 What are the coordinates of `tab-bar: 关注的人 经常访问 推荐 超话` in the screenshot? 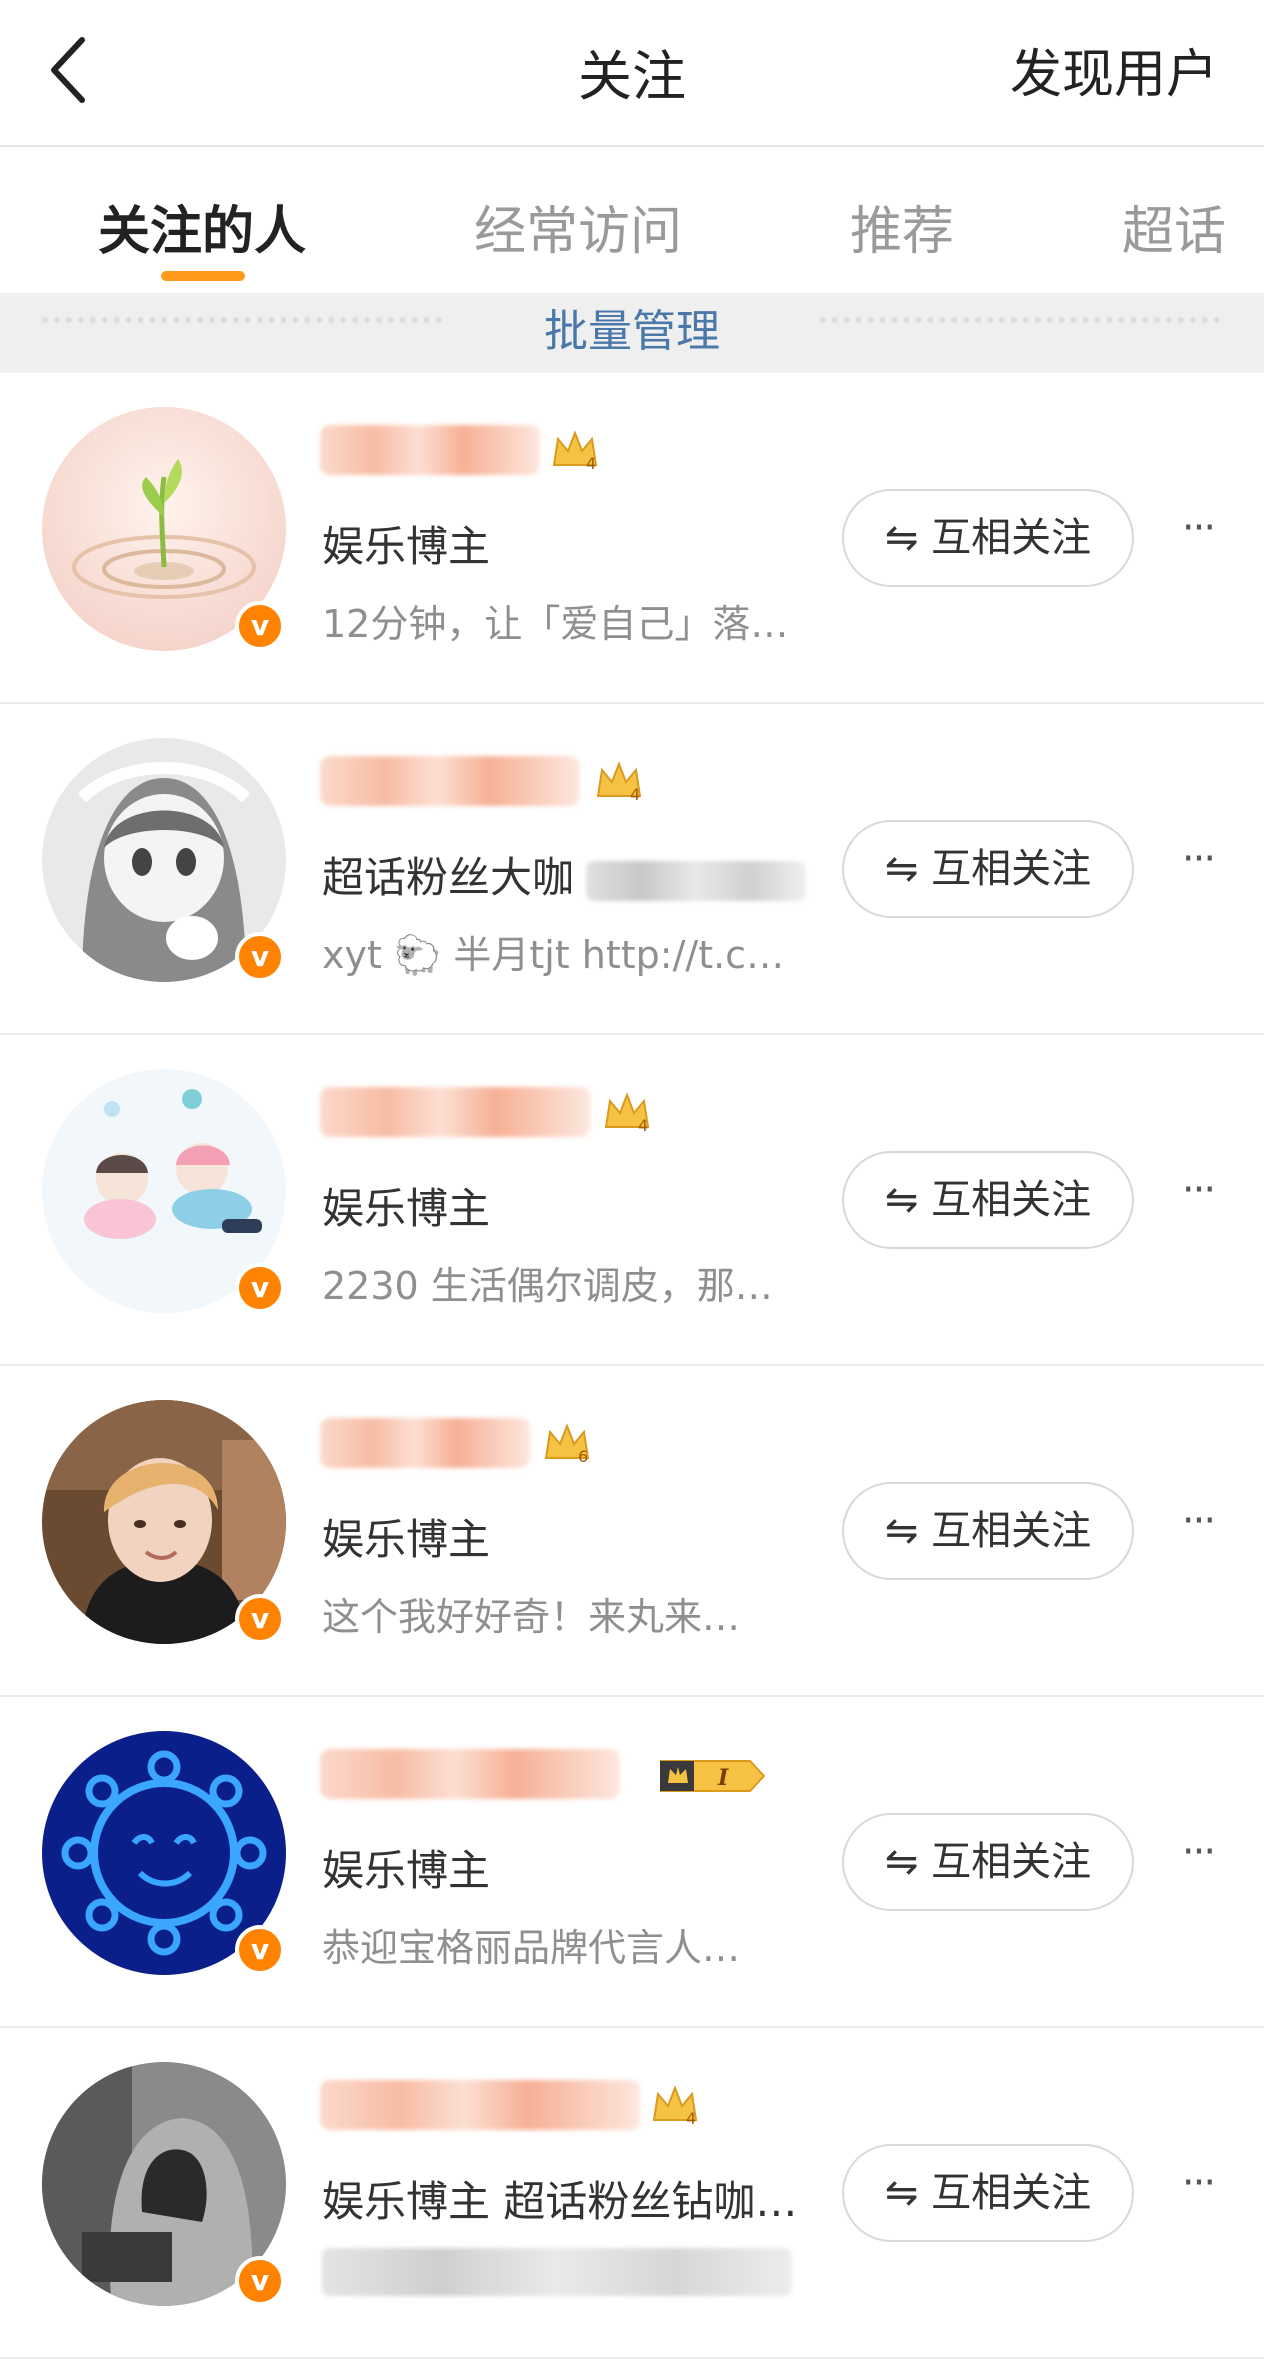 It's located at (632, 221).